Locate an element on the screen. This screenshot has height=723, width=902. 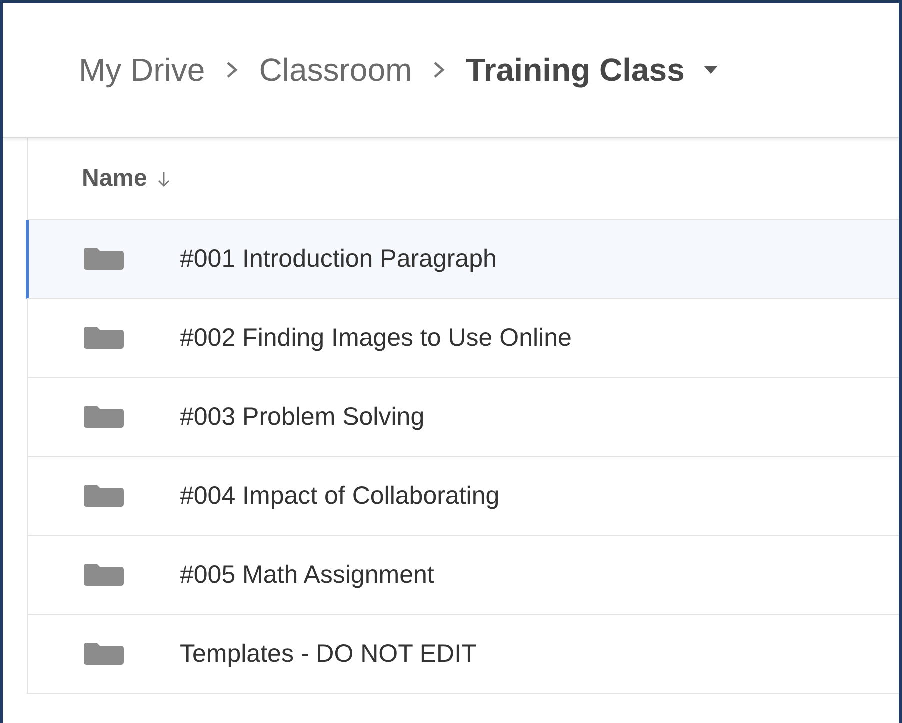
folder-row: #005 Math Assignment is located at coordinates (462, 575).